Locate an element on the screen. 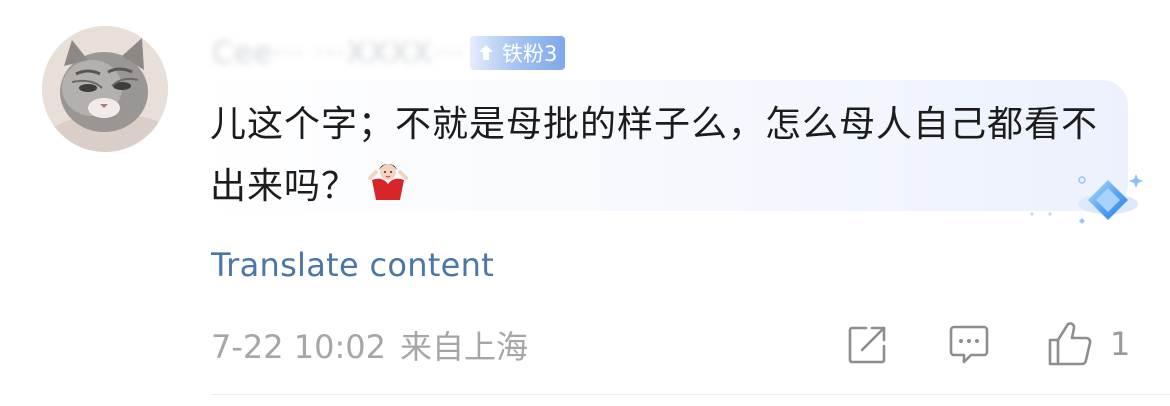 Image resolution: width=1170 pixels, height=406 pixels. share-icon is located at coordinates (867, 345).